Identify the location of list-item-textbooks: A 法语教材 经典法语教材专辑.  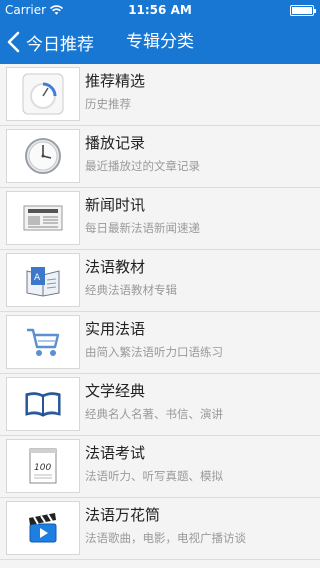
(160, 280).